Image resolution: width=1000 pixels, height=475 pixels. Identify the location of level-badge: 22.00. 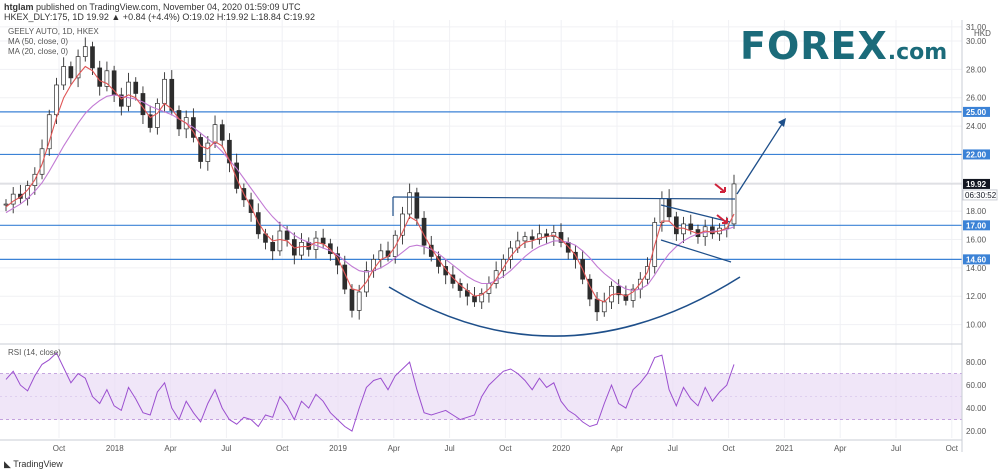
(976, 154).